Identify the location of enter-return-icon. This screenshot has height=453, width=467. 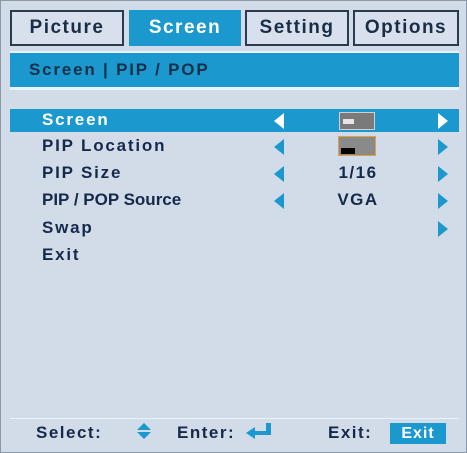
(259, 431).